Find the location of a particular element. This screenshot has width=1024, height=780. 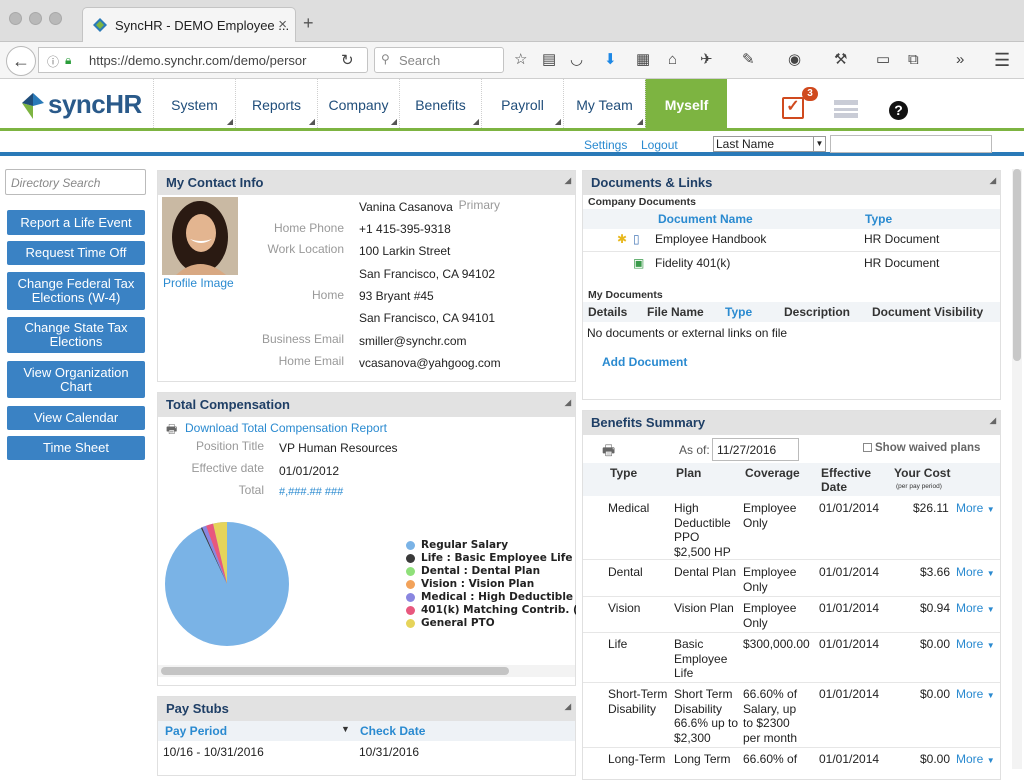

globe-icon: ◉ is located at coordinates (794, 60).